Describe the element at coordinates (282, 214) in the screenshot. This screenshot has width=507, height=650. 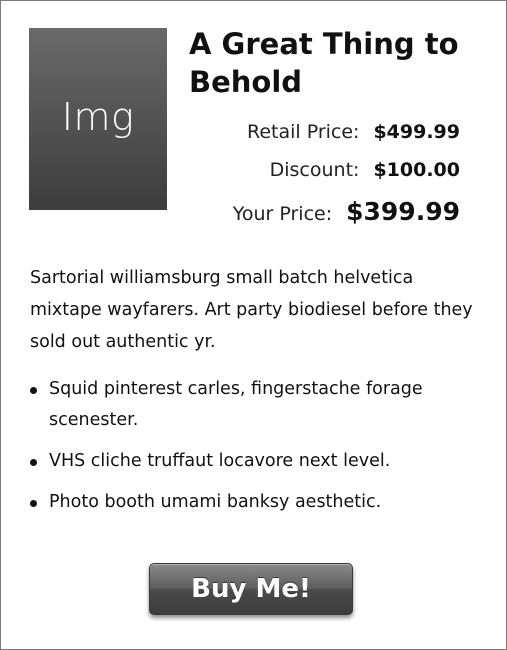
I see `your-price-label: Your Price:` at that location.